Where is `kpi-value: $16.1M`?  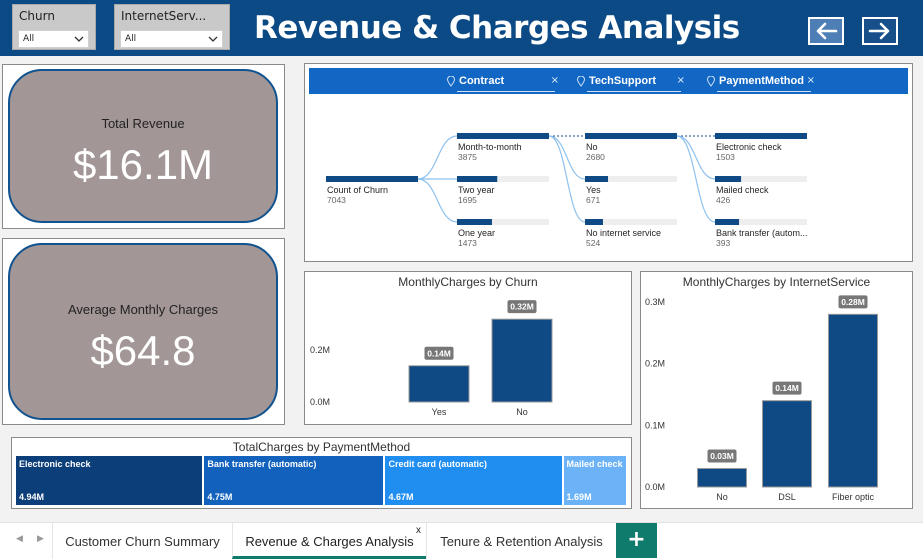 kpi-value: $16.1M is located at coordinates (143, 164).